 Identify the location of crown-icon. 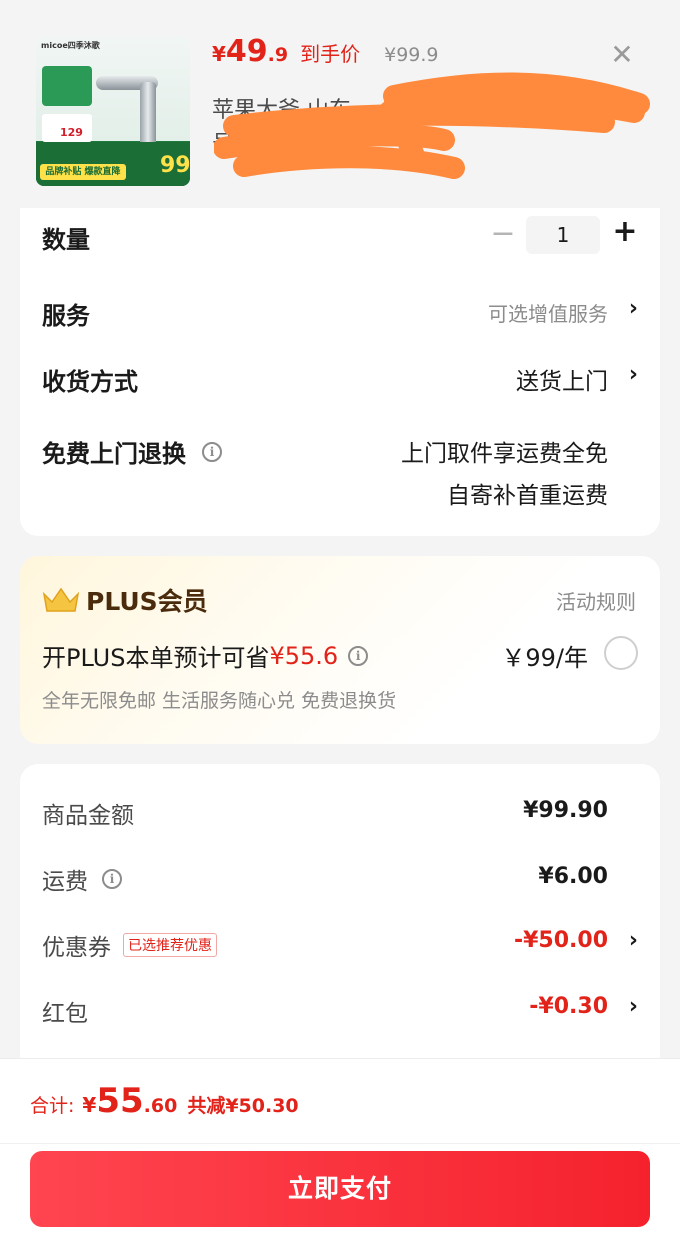
(61, 599).